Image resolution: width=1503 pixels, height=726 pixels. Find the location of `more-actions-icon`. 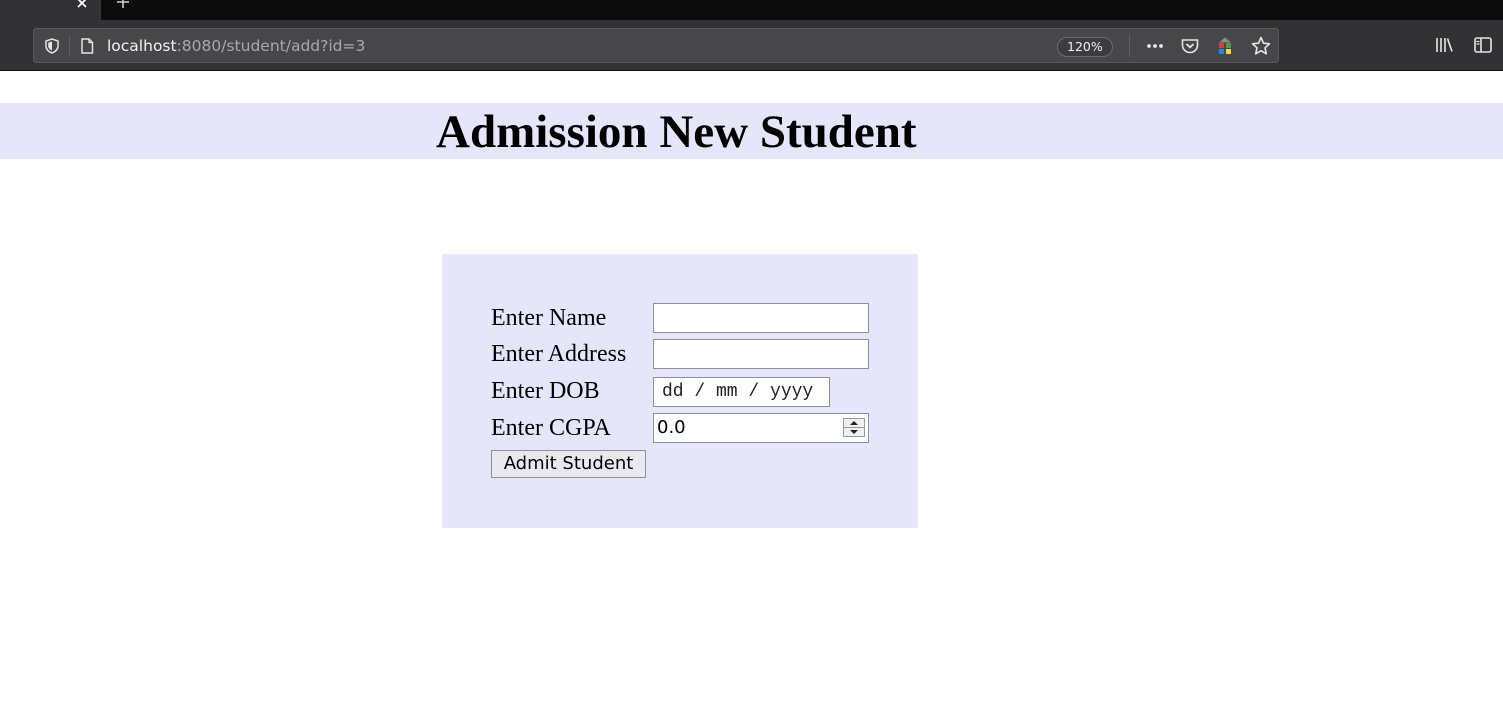

more-actions-icon is located at coordinates (1155, 46).